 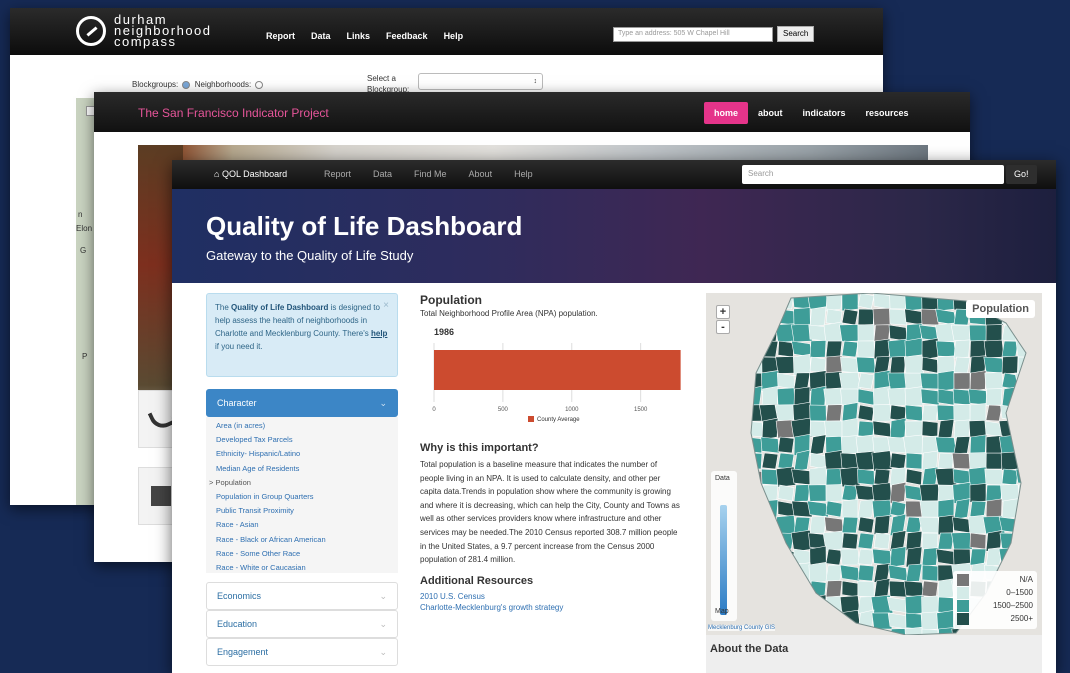 I want to click on accordion-header-economics: Economics ⌄, so click(x=302, y=596).